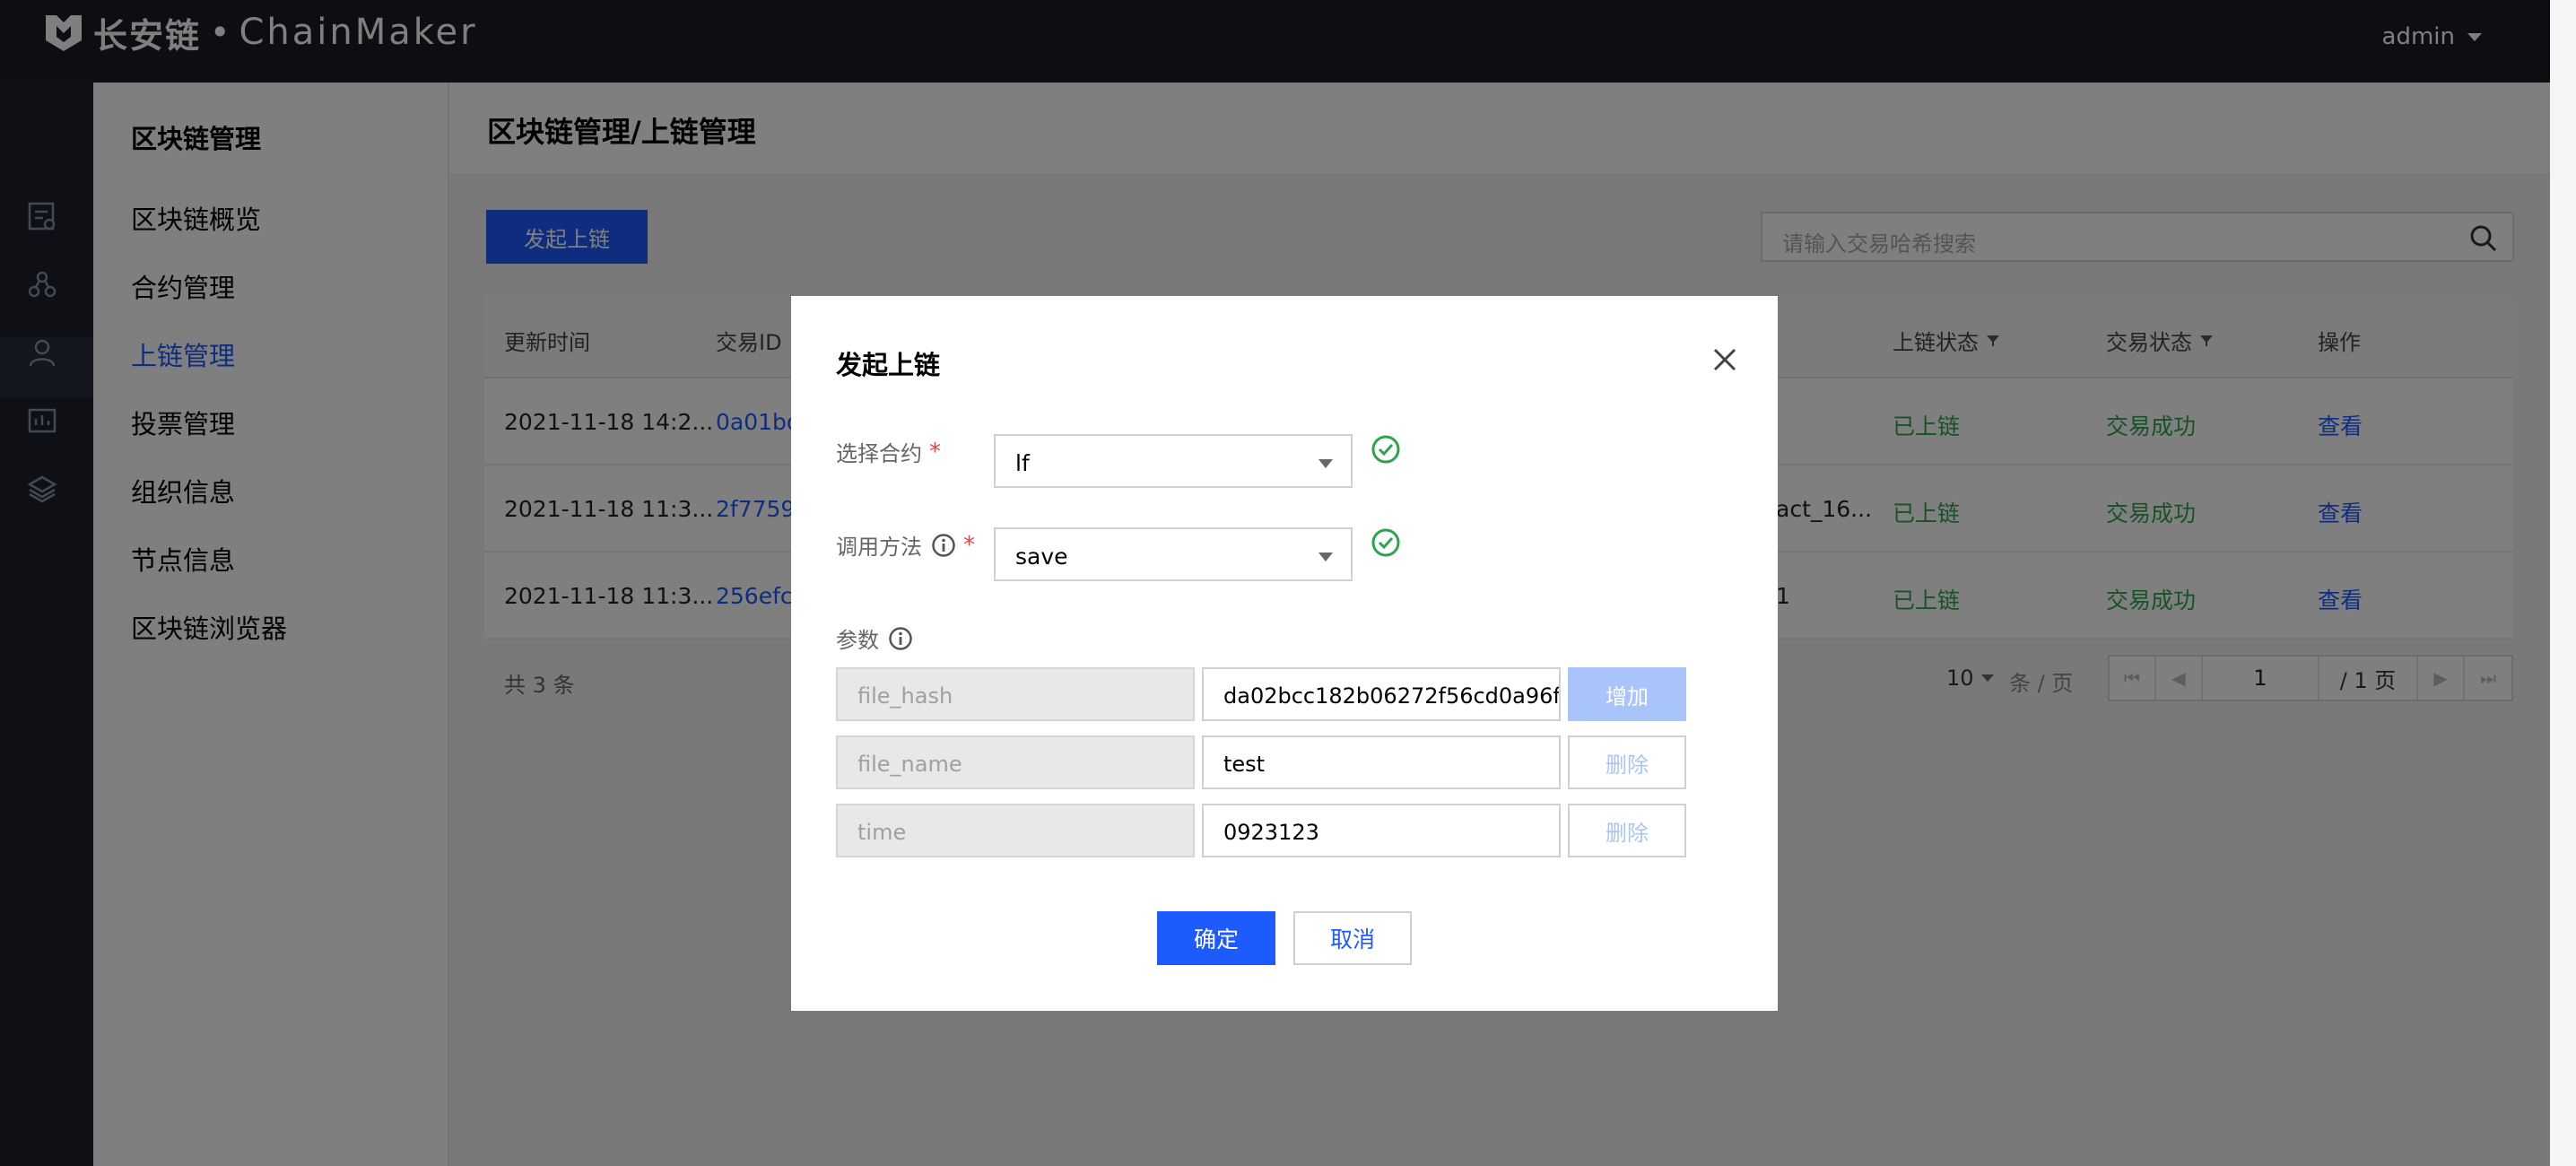 The image size is (2576, 1166). What do you see at coordinates (2563, 583) in the screenshot?
I see `scrollbar-track` at bounding box center [2563, 583].